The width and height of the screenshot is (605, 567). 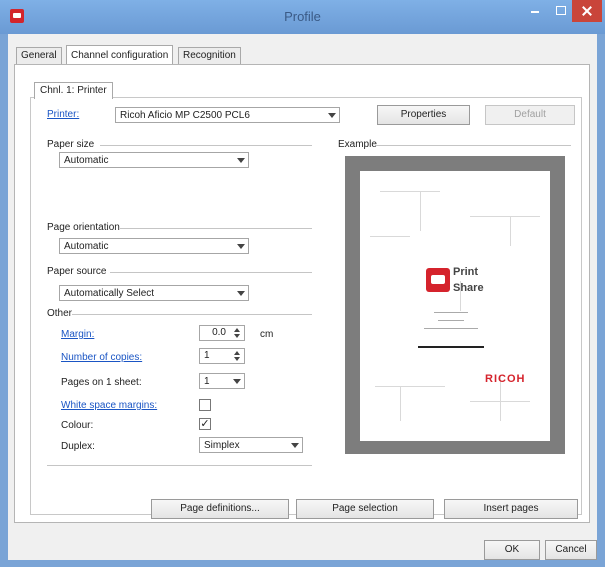 What do you see at coordinates (209, 55) in the screenshot?
I see `tab-recognition: Recognition` at bounding box center [209, 55].